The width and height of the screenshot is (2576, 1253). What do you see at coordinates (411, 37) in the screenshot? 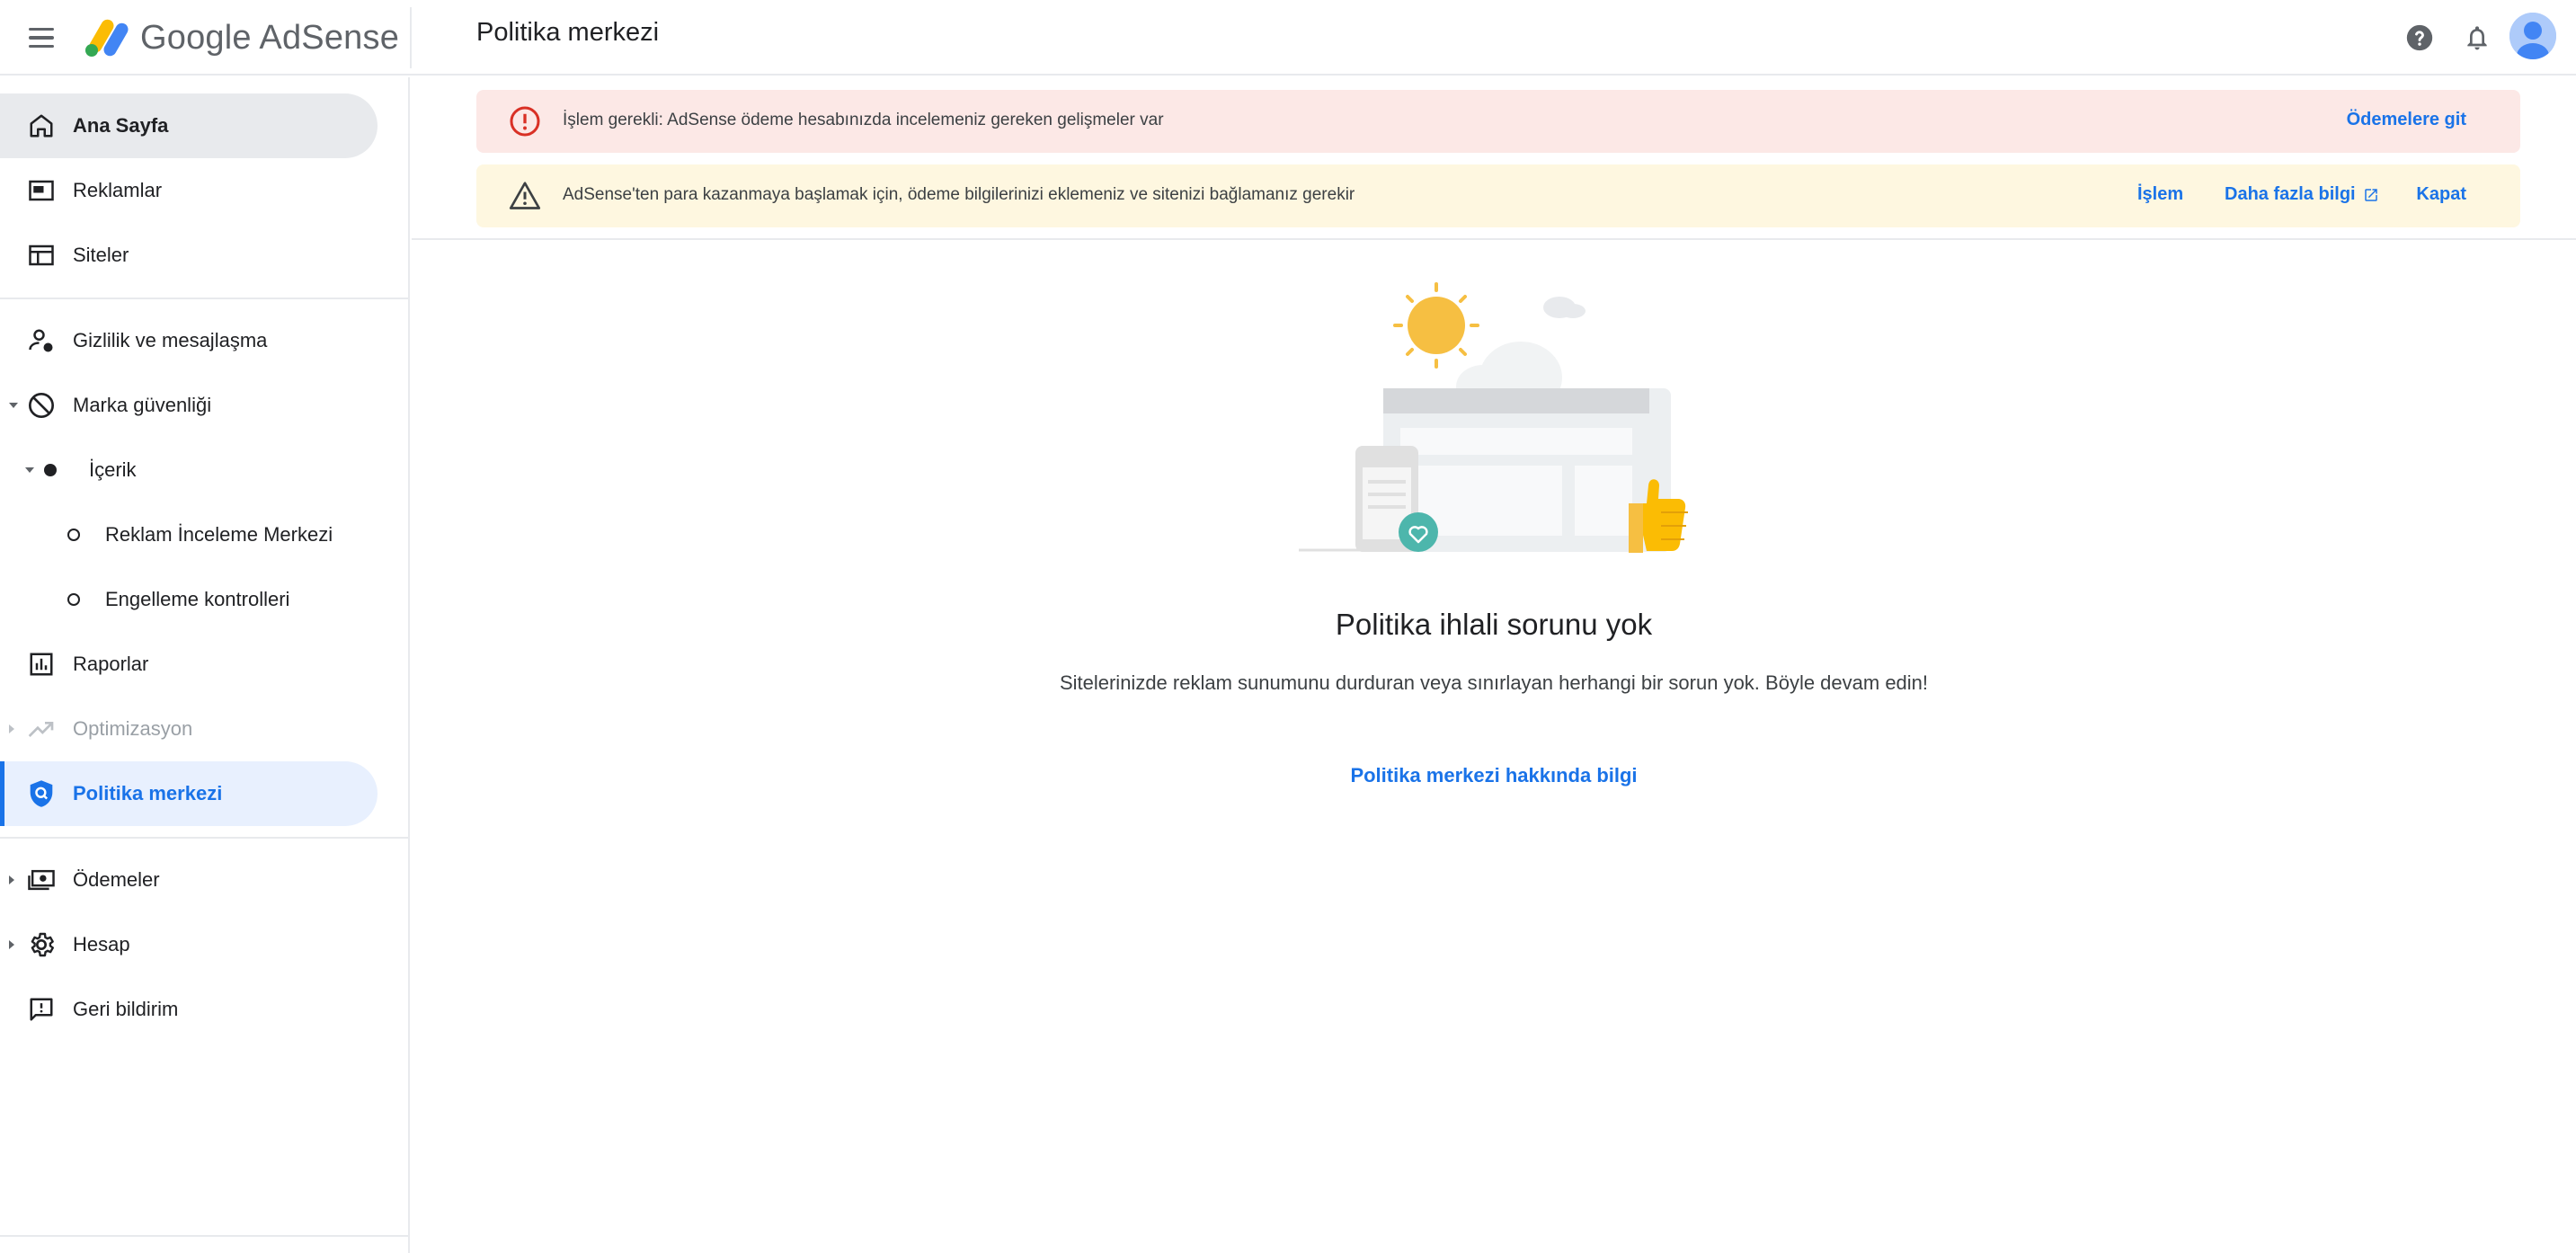
I see `header-divider` at bounding box center [411, 37].